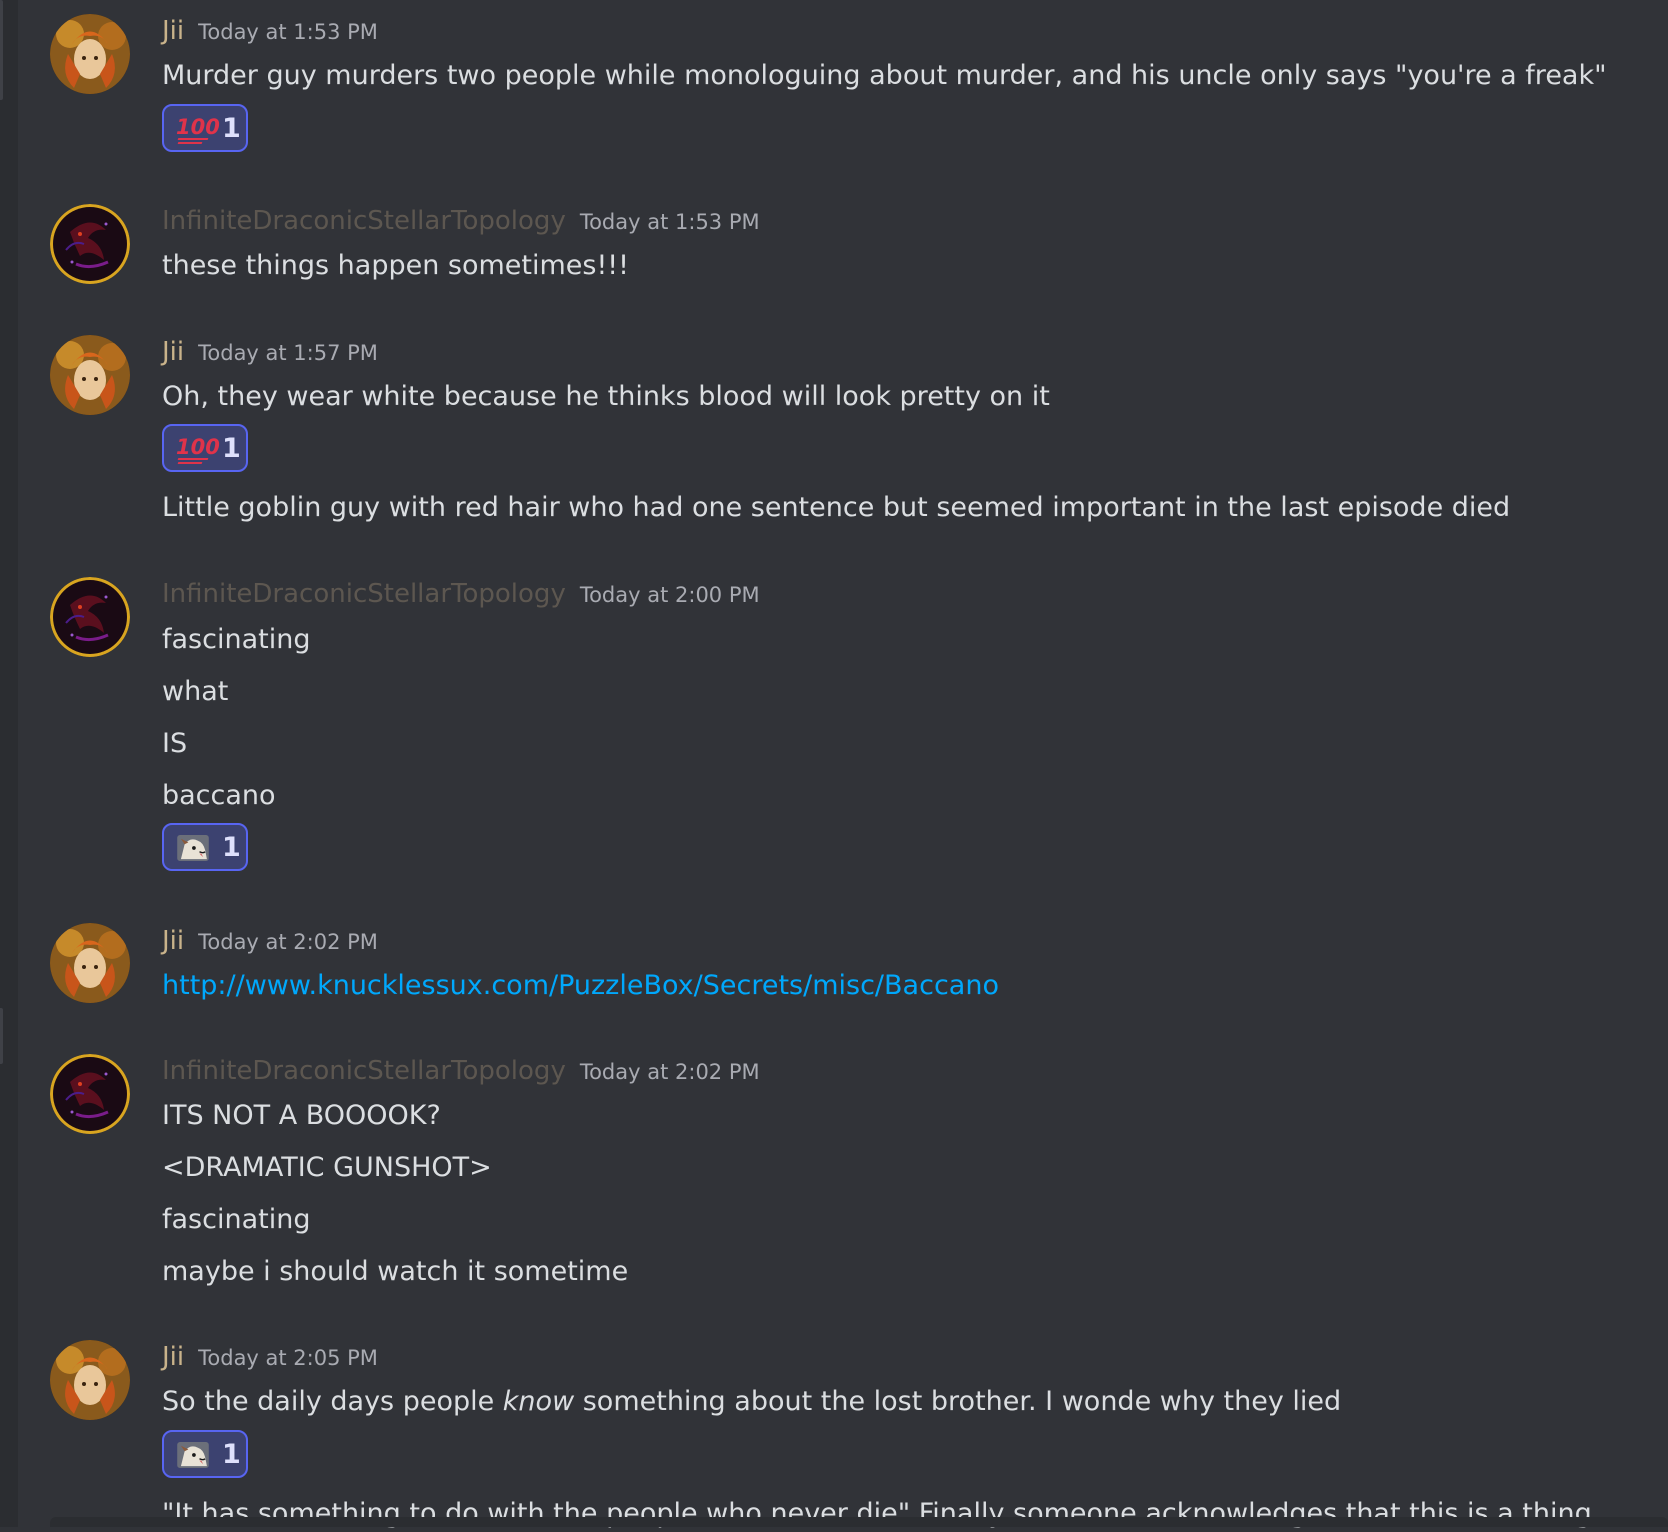 This screenshot has width=1668, height=1532. Describe the element at coordinates (395, 1271) in the screenshot. I see `message-text: maybe i should watch it sometime` at that location.